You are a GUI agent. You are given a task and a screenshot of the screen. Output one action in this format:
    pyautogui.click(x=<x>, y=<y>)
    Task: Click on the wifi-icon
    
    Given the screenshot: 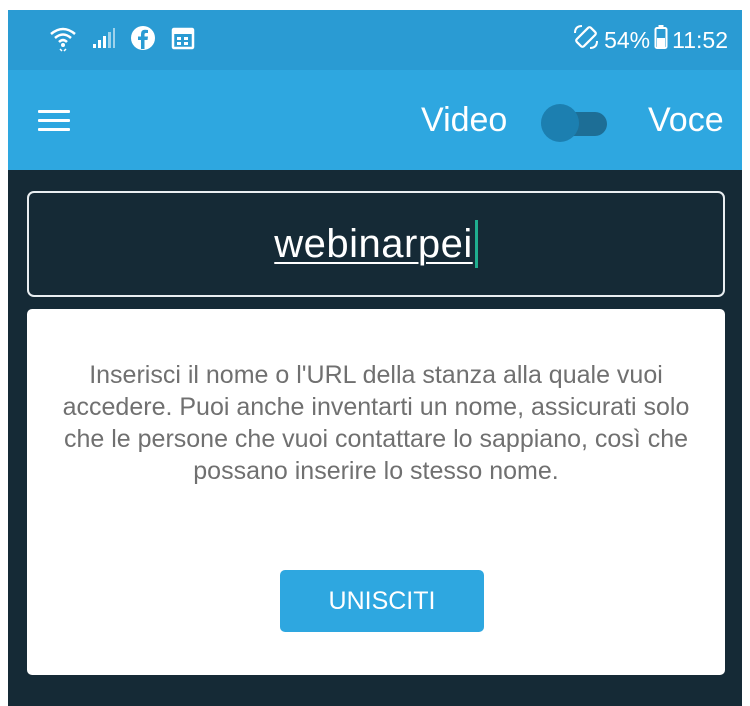 What is the action you would take?
    pyautogui.click(x=63, y=40)
    